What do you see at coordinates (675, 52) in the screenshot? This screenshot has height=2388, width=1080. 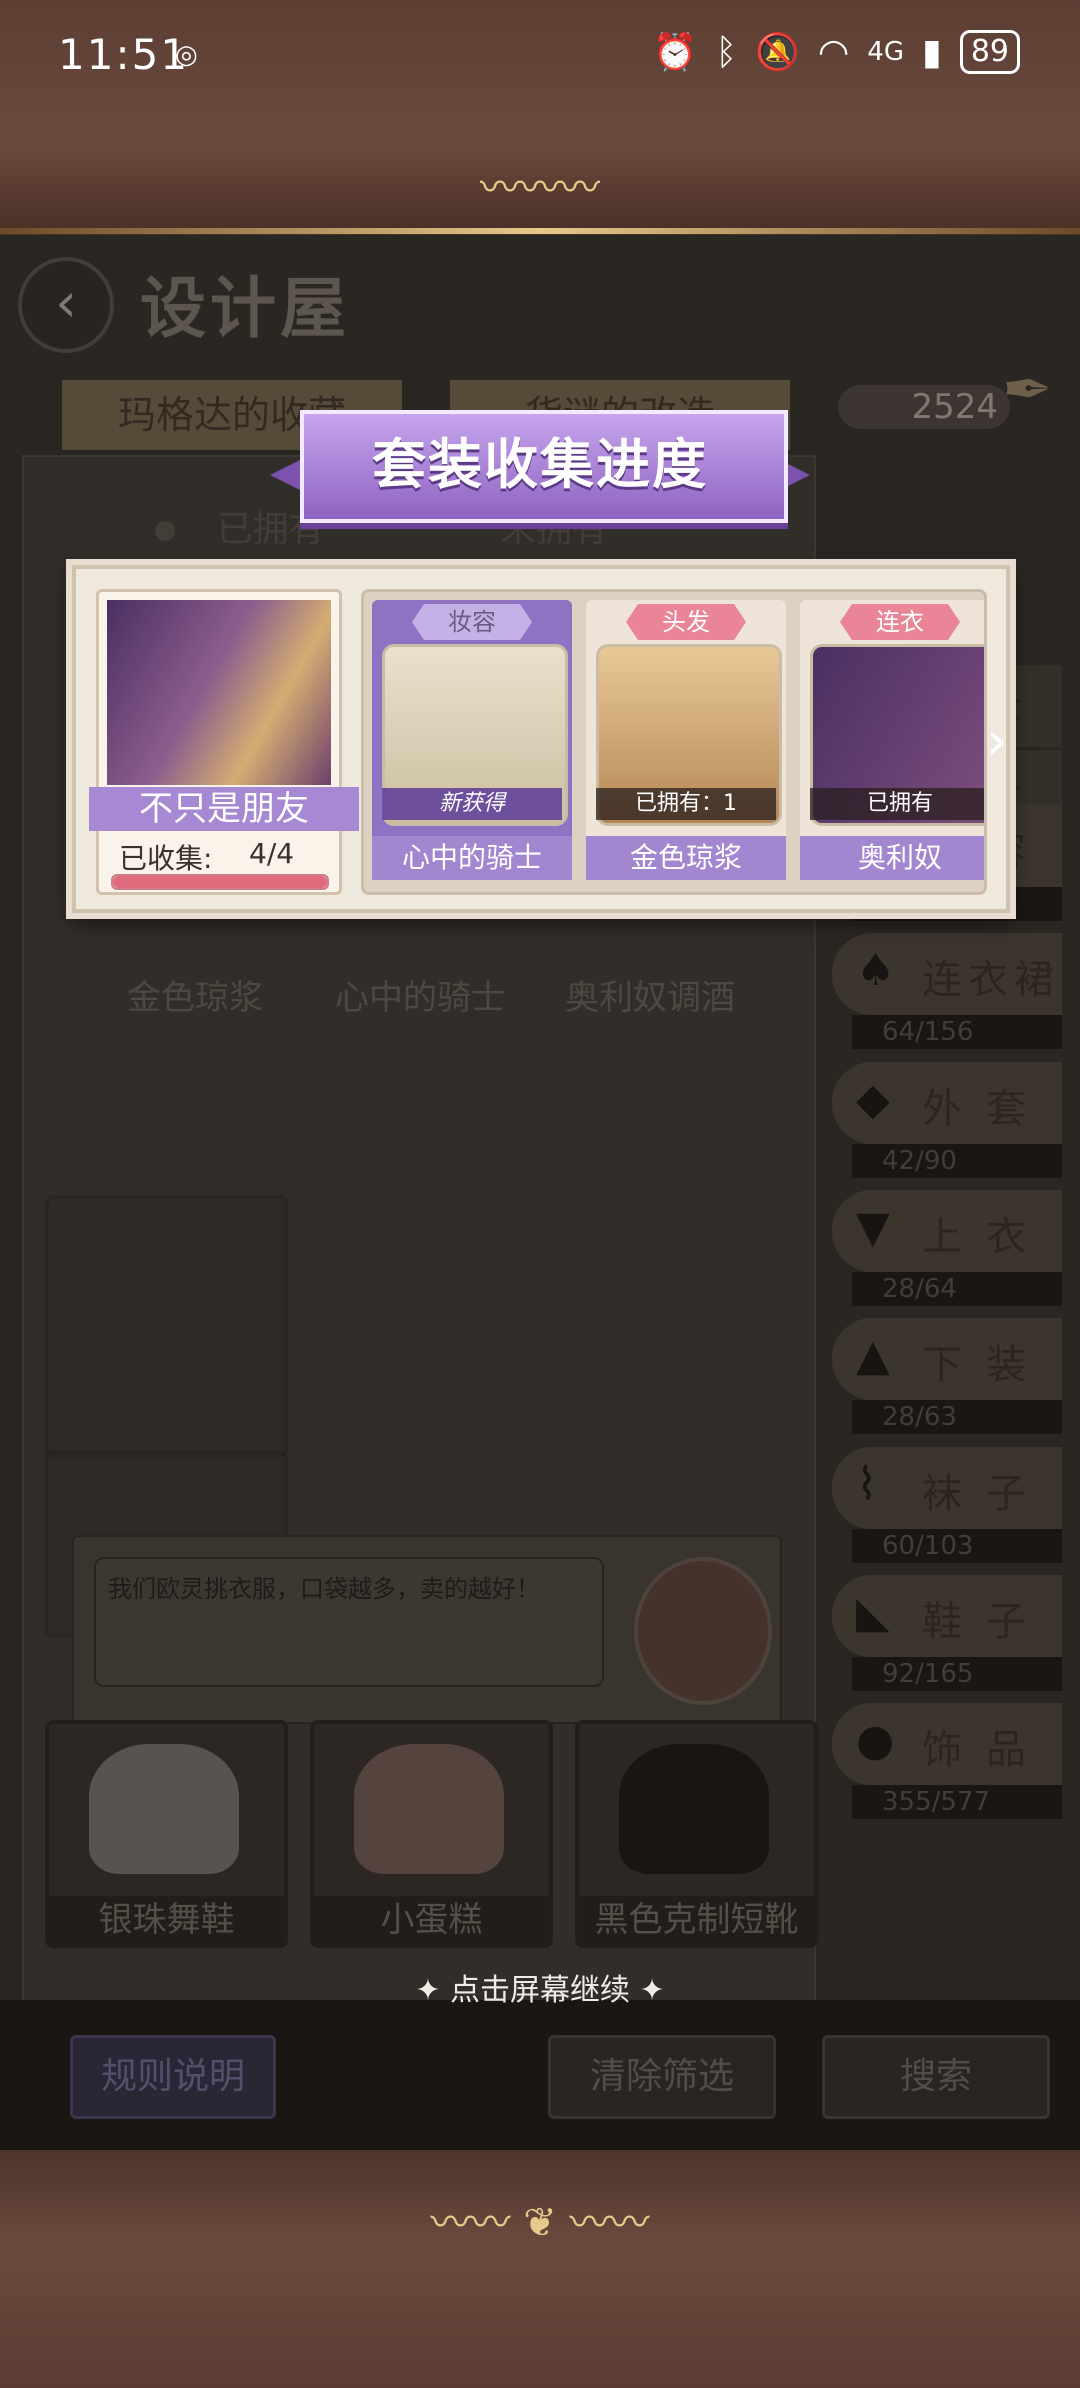 I see `alarm-icon: ⏰` at bounding box center [675, 52].